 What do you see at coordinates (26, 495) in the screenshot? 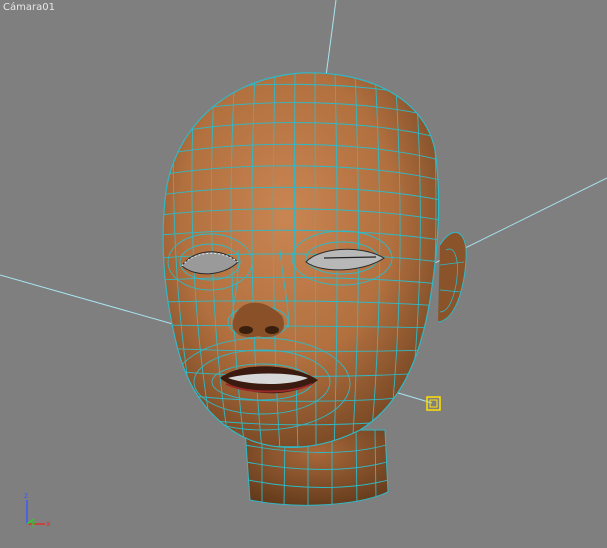
I see `z-axis-label: z` at bounding box center [26, 495].